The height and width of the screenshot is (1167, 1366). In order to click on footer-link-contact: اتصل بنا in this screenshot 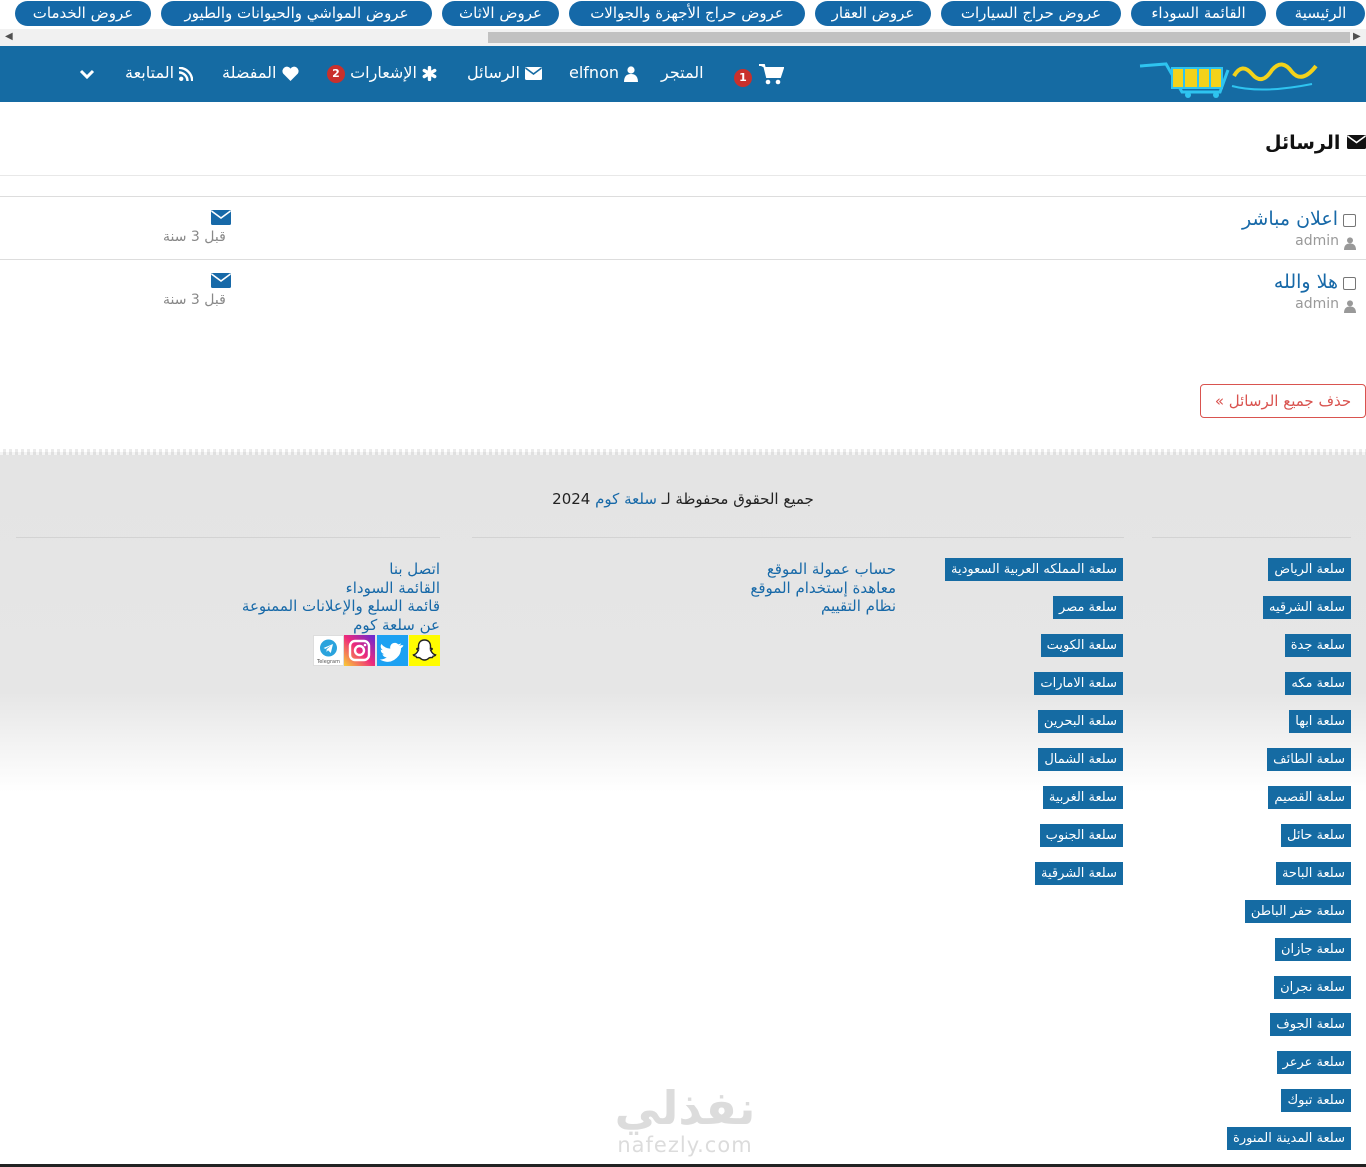, I will do `click(414, 569)`.